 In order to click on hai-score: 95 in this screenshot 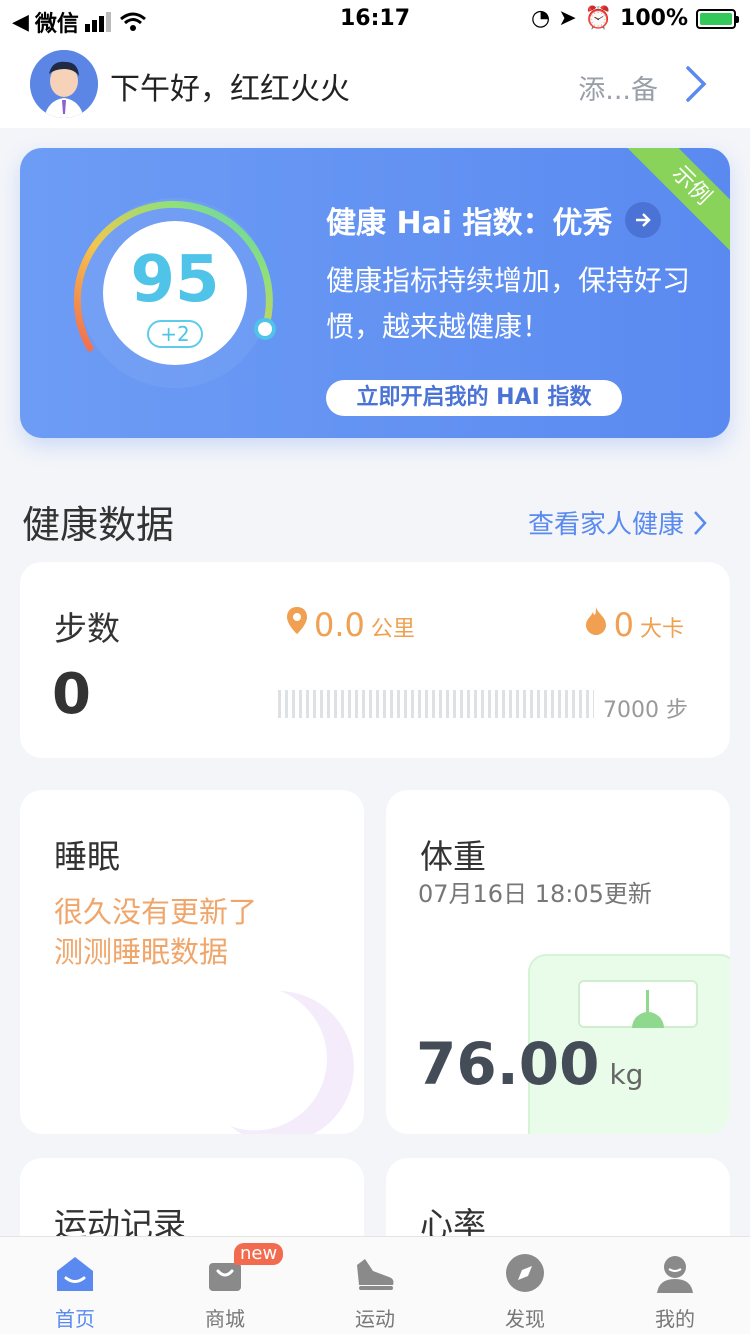, I will do `click(175, 280)`.